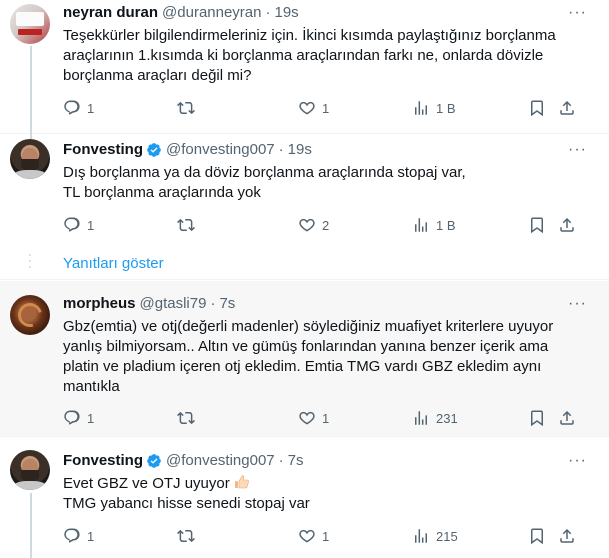  Describe the element at coordinates (186, 503) in the screenshot. I see `tweet-line: TMG yabancı hisse senedi stopaj var` at that location.